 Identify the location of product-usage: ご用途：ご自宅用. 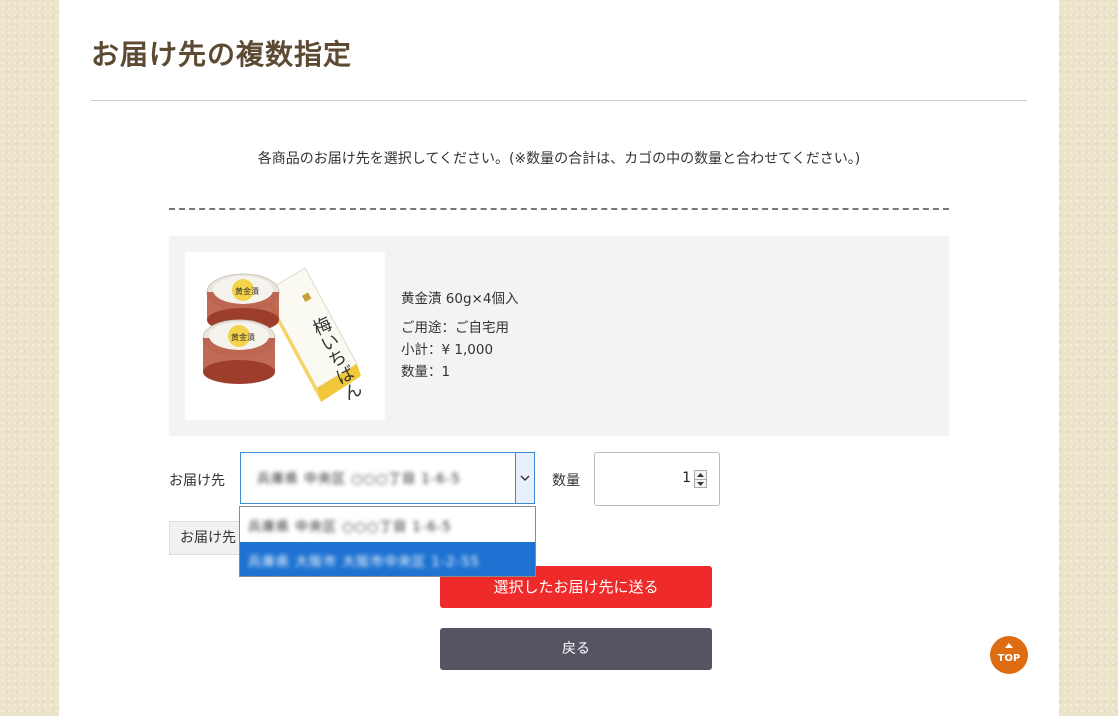
(455, 328).